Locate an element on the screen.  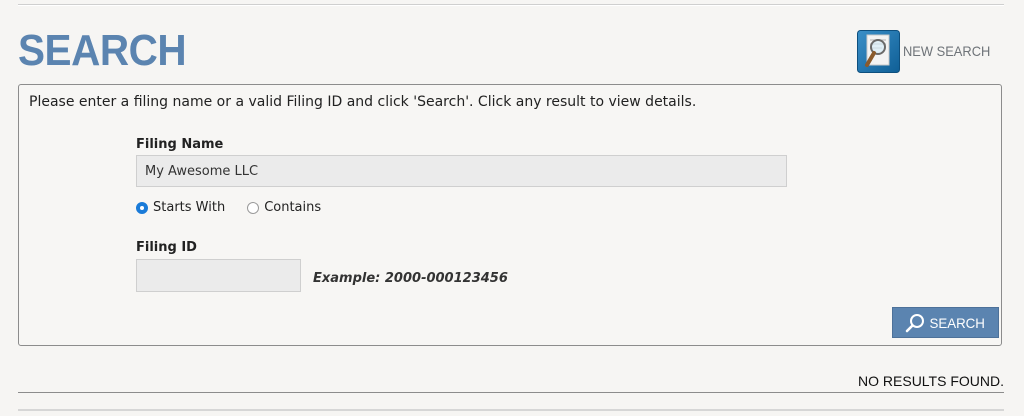
results-status: NO RESULTS FOUND. is located at coordinates (931, 381).